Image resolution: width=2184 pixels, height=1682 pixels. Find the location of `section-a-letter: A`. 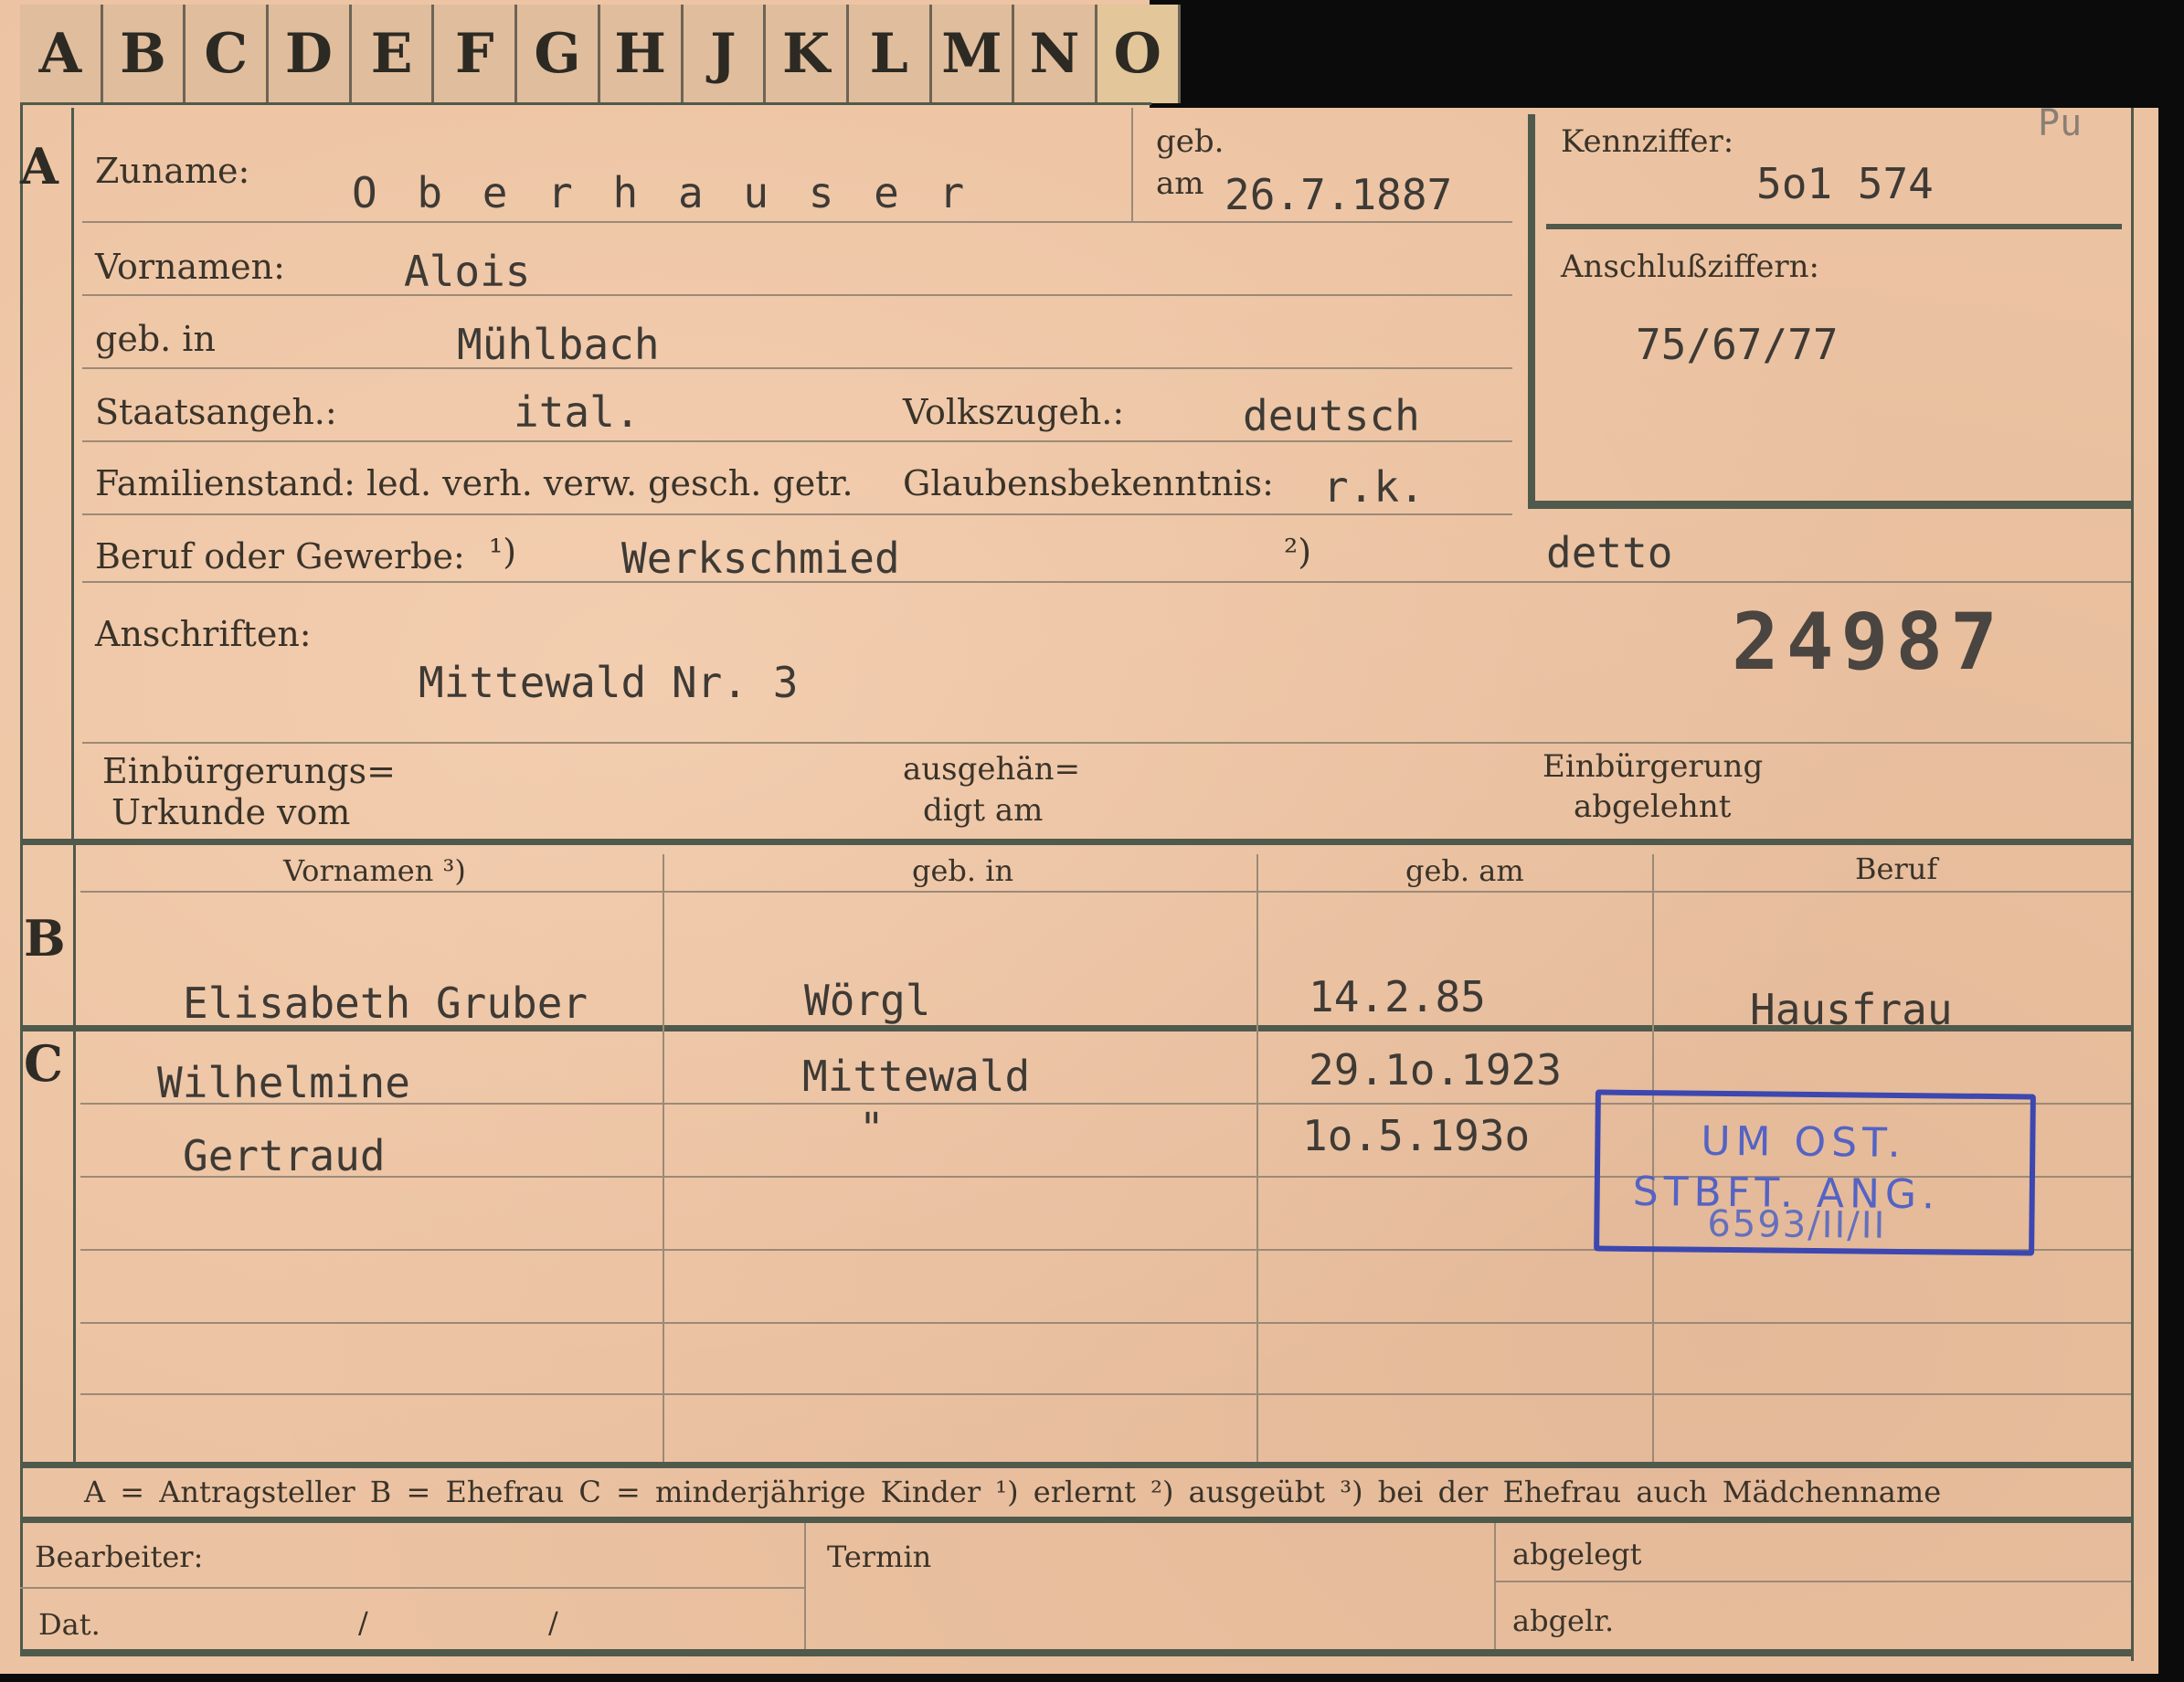

section-a-letter: A is located at coordinates (39, 166).